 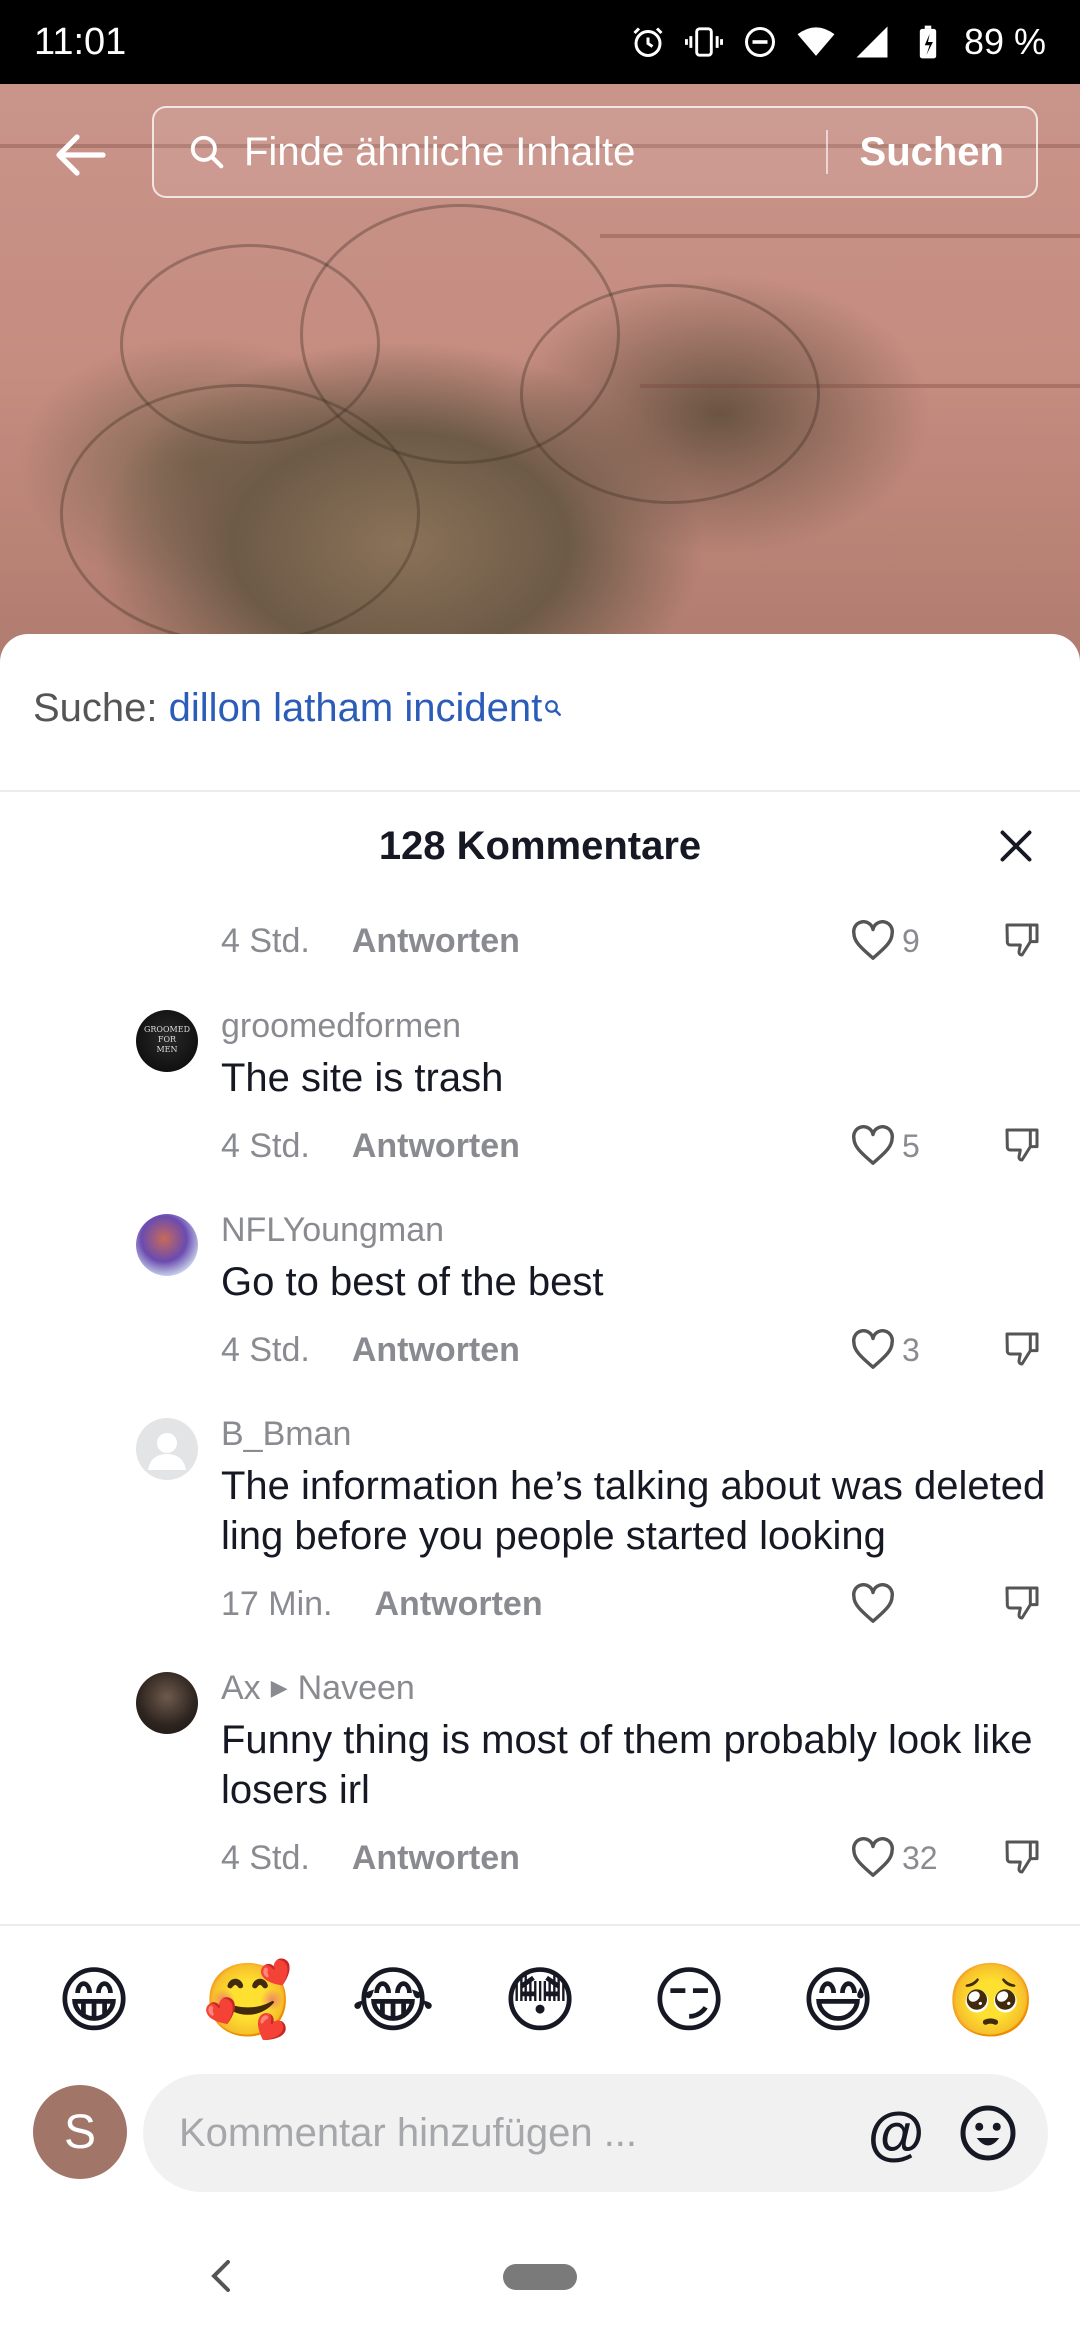 I want to click on comment-username-row: Ax ▶ Naveen, so click(x=318, y=1688).